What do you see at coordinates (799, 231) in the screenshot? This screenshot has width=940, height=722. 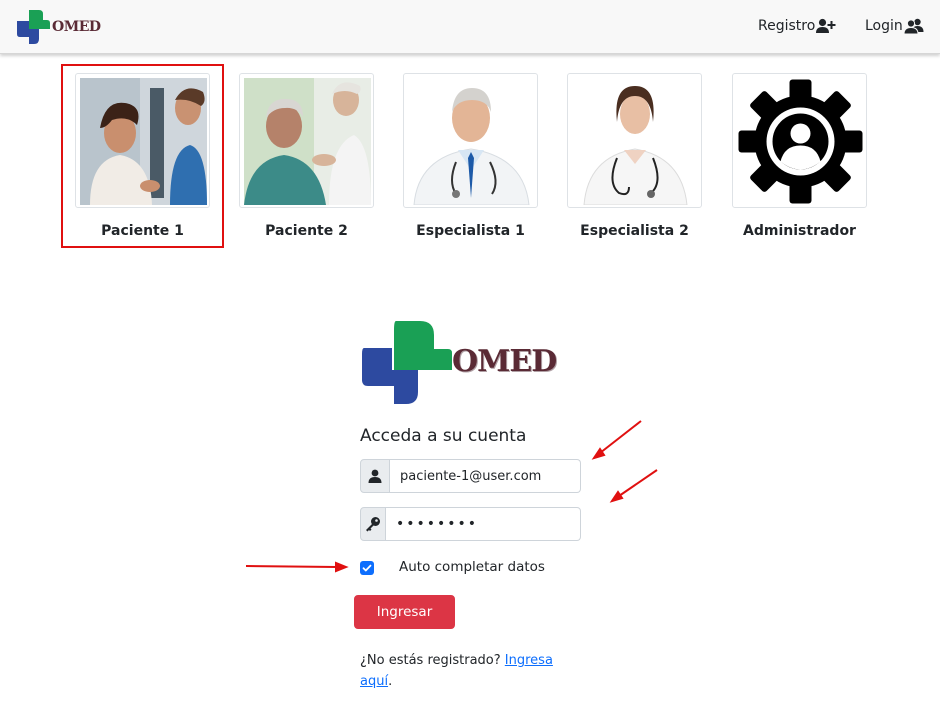 I see `administrador-caption: Administrador` at bounding box center [799, 231].